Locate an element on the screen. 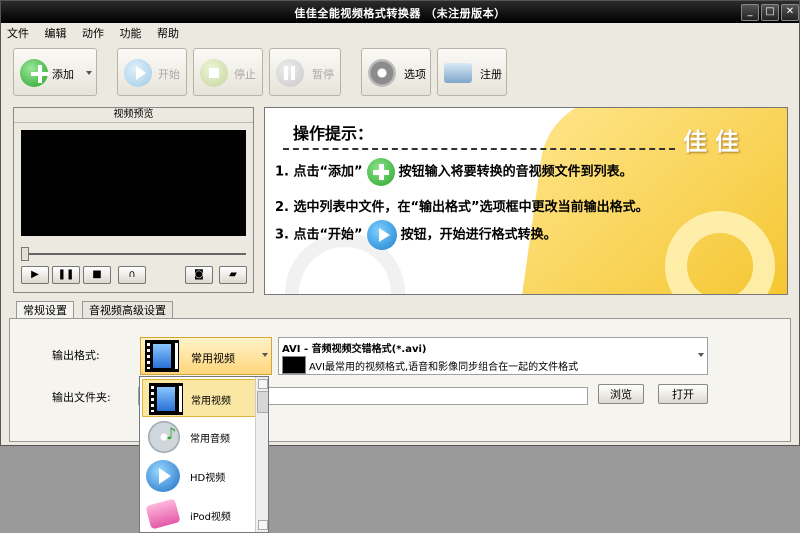 The image size is (800, 533). tip-line-2: 2. 选中列表中文件，在“输出格式”选项框中更改当前输出格式。 is located at coordinates (462, 207).